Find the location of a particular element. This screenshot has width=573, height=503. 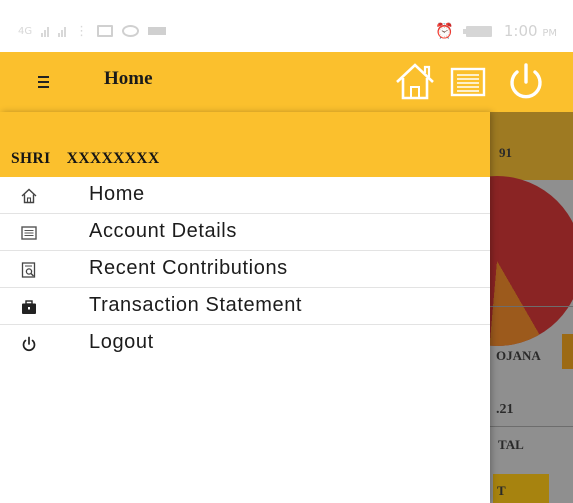

user-name: SHRI XXXXXXXX is located at coordinates (85, 159).